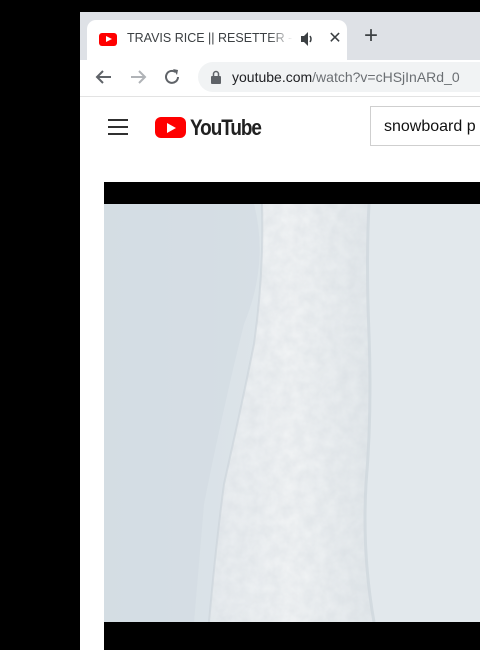 The height and width of the screenshot is (650, 480). I want to click on forward-button, so click(138, 77).